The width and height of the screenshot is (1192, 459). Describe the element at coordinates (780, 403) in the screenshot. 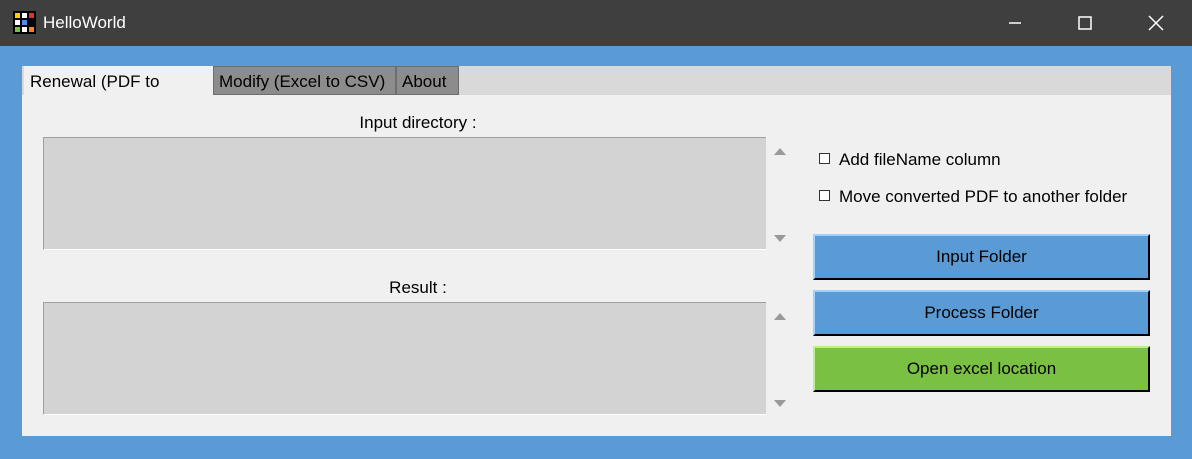

I see `result-scroll-down-icon` at that location.